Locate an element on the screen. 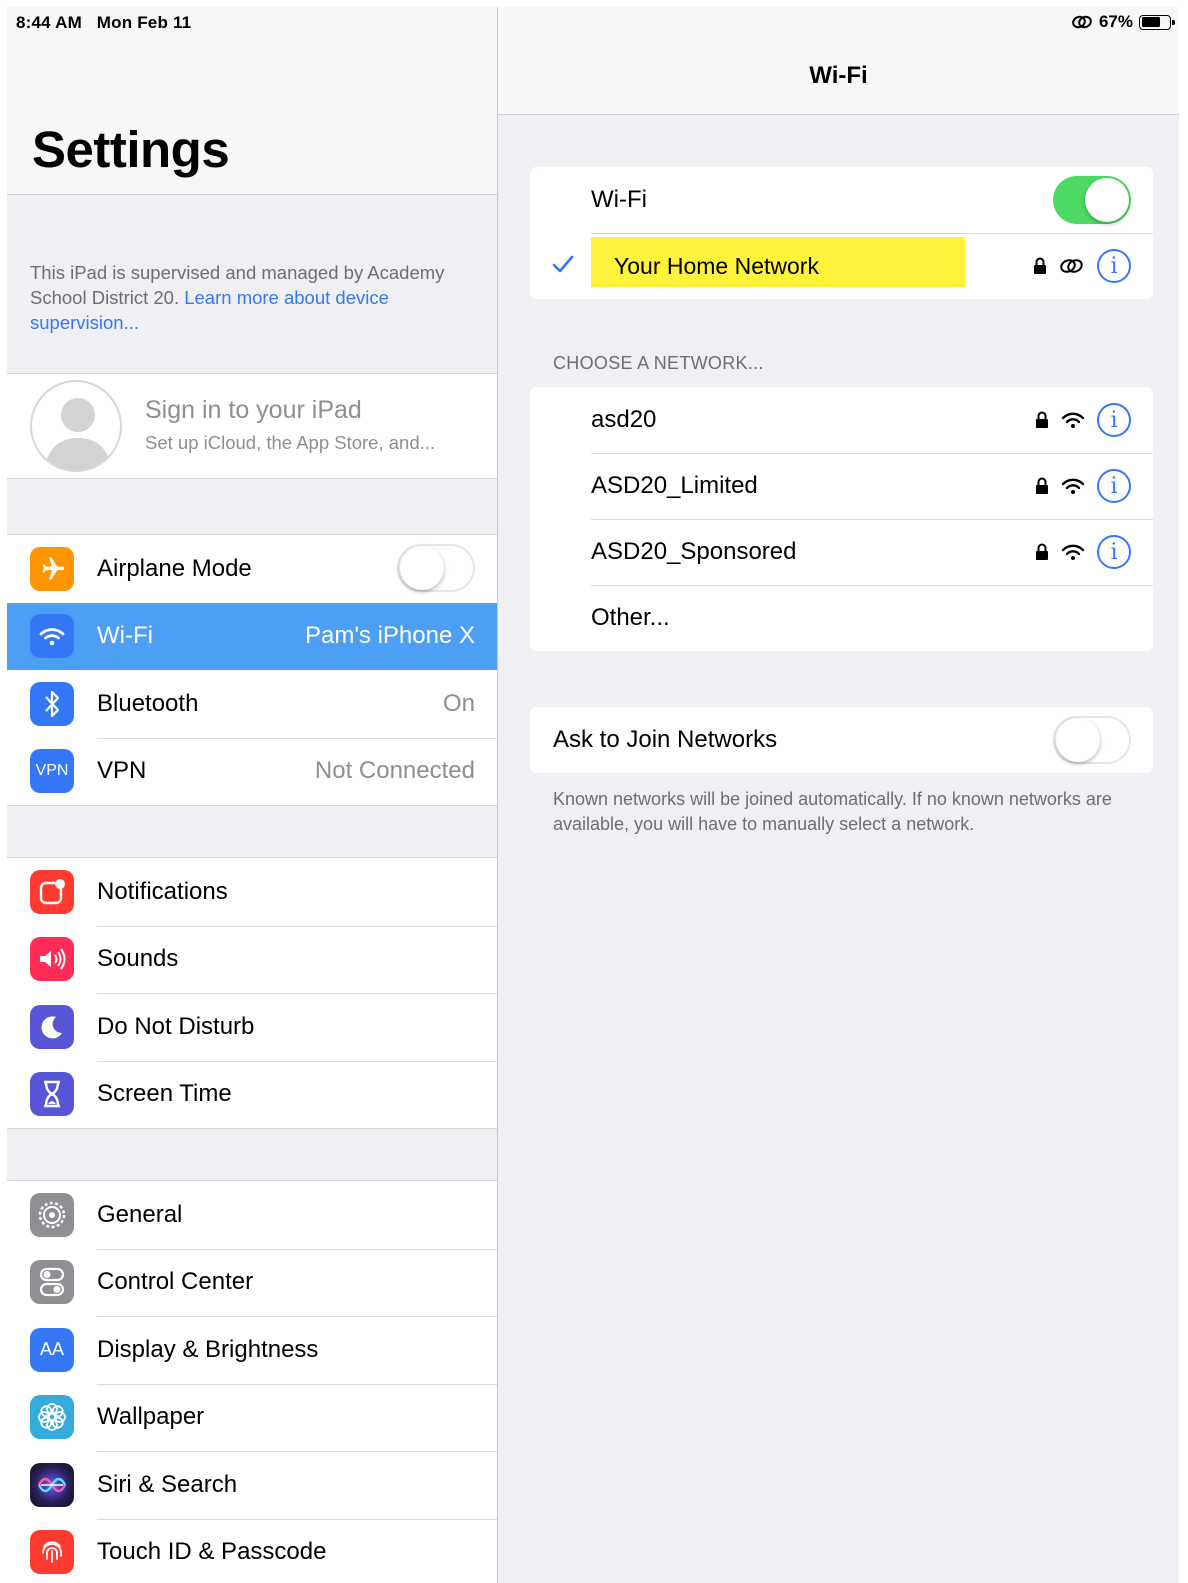 This screenshot has width=1188, height=1583. ask-to-join-toggle is located at coordinates (1092, 740).